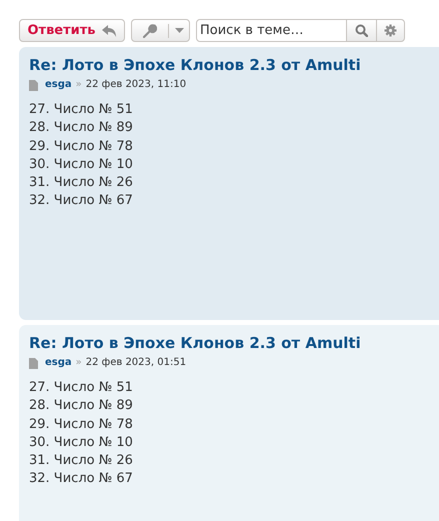  What do you see at coordinates (160, 30) in the screenshot?
I see `tools-button` at bounding box center [160, 30].